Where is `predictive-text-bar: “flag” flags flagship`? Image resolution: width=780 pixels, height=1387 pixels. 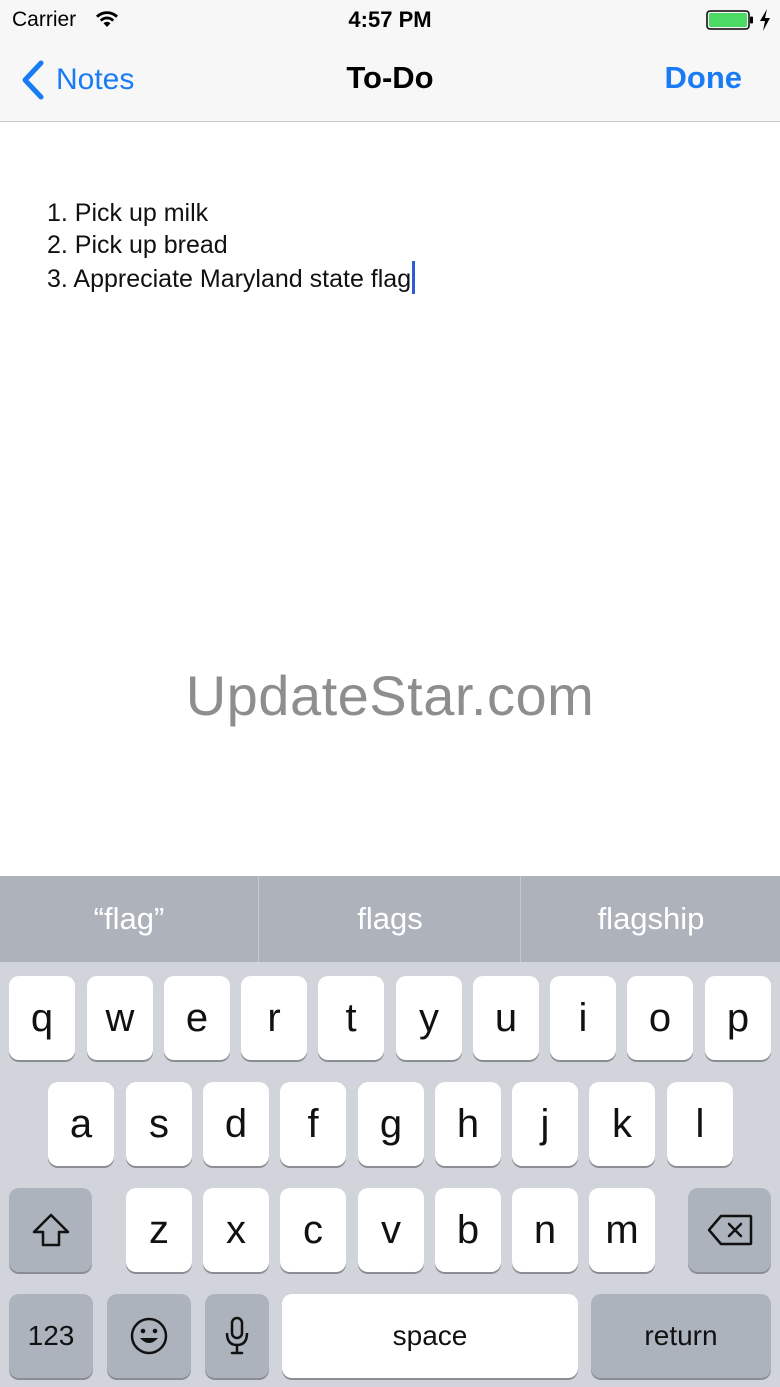
predictive-text-bar: “flag” flags flagship is located at coordinates (390, 919).